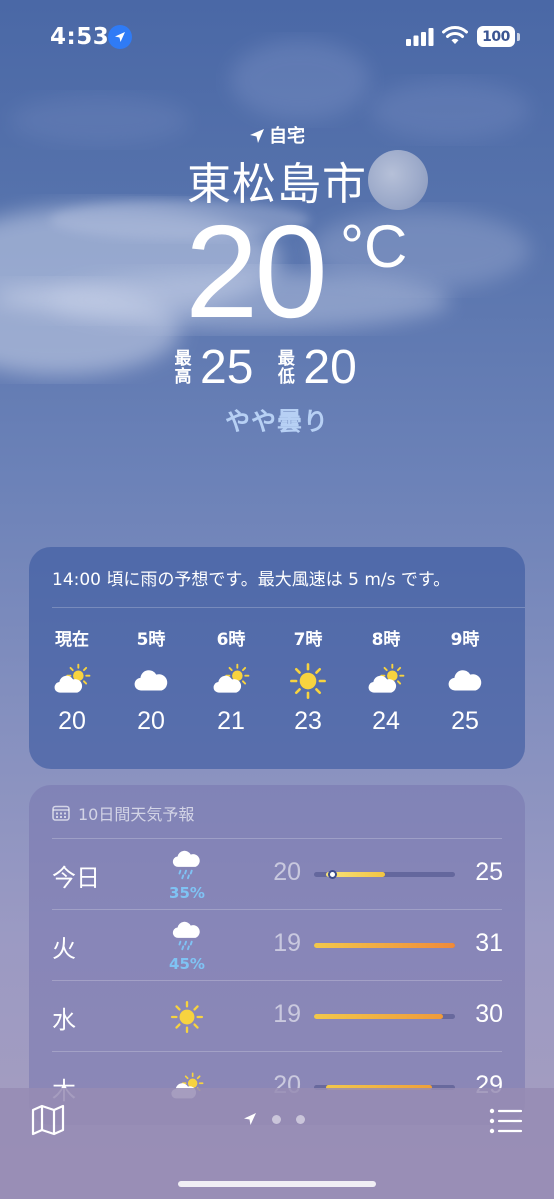  Describe the element at coordinates (287, 872) in the screenshot. I see `day-low-temp: 20` at that location.